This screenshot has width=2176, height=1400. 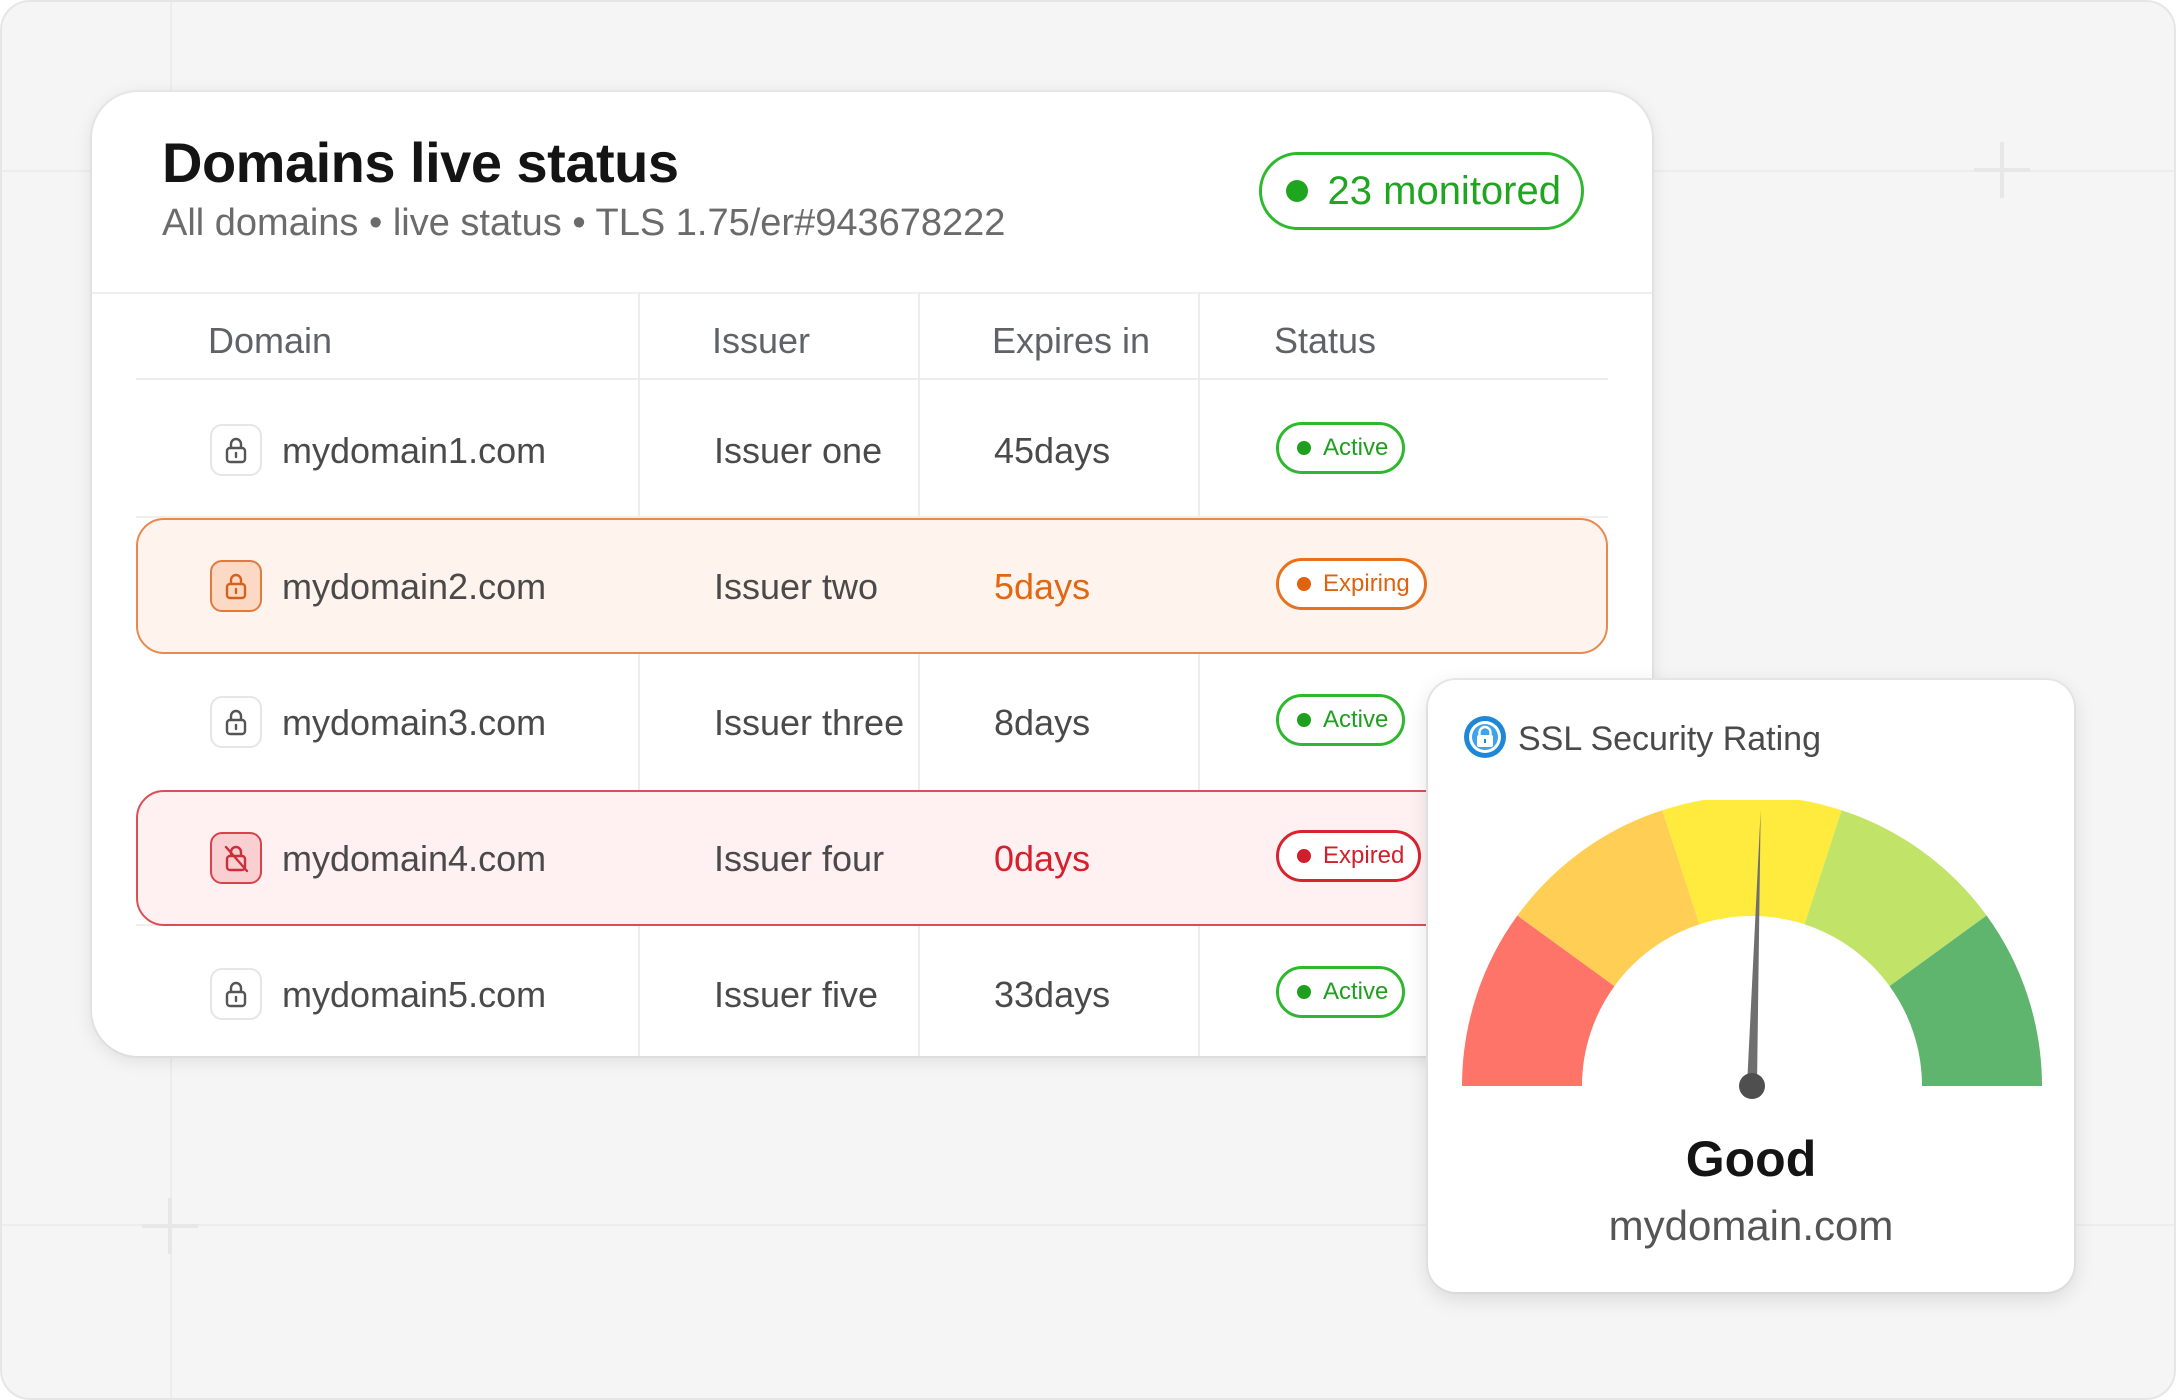 What do you see at coordinates (414, 451) in the screenshot?
I see `domain-name: mydomain1.com` at bounding box center [414, 451].